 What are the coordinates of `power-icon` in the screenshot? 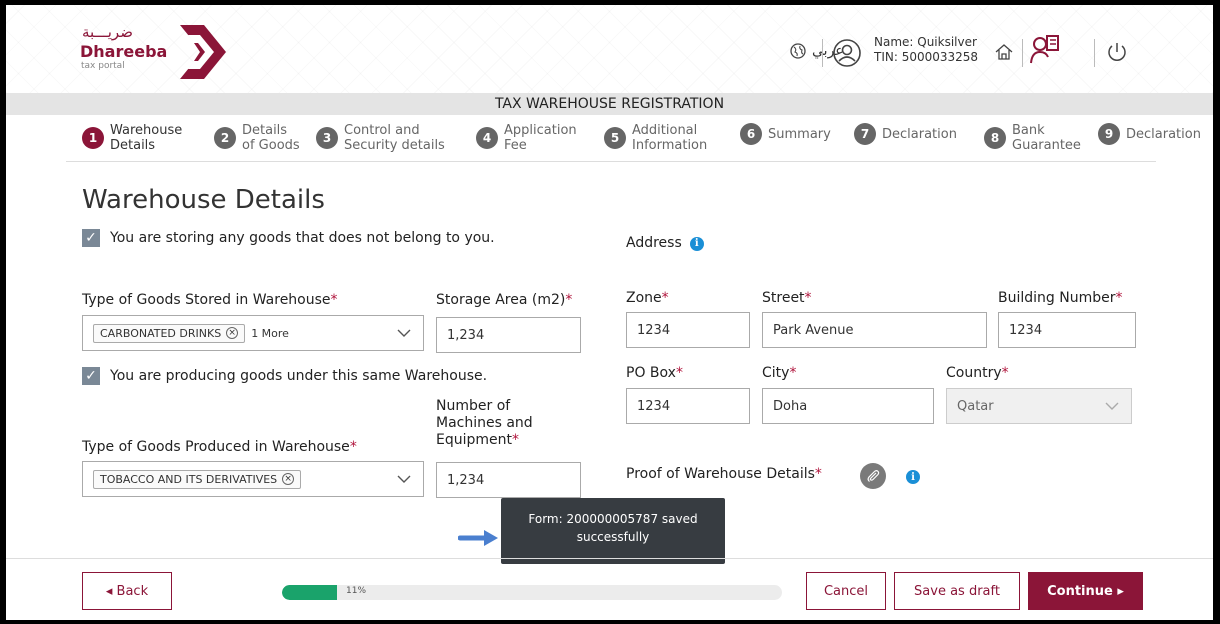 It's located at (1117, 52).